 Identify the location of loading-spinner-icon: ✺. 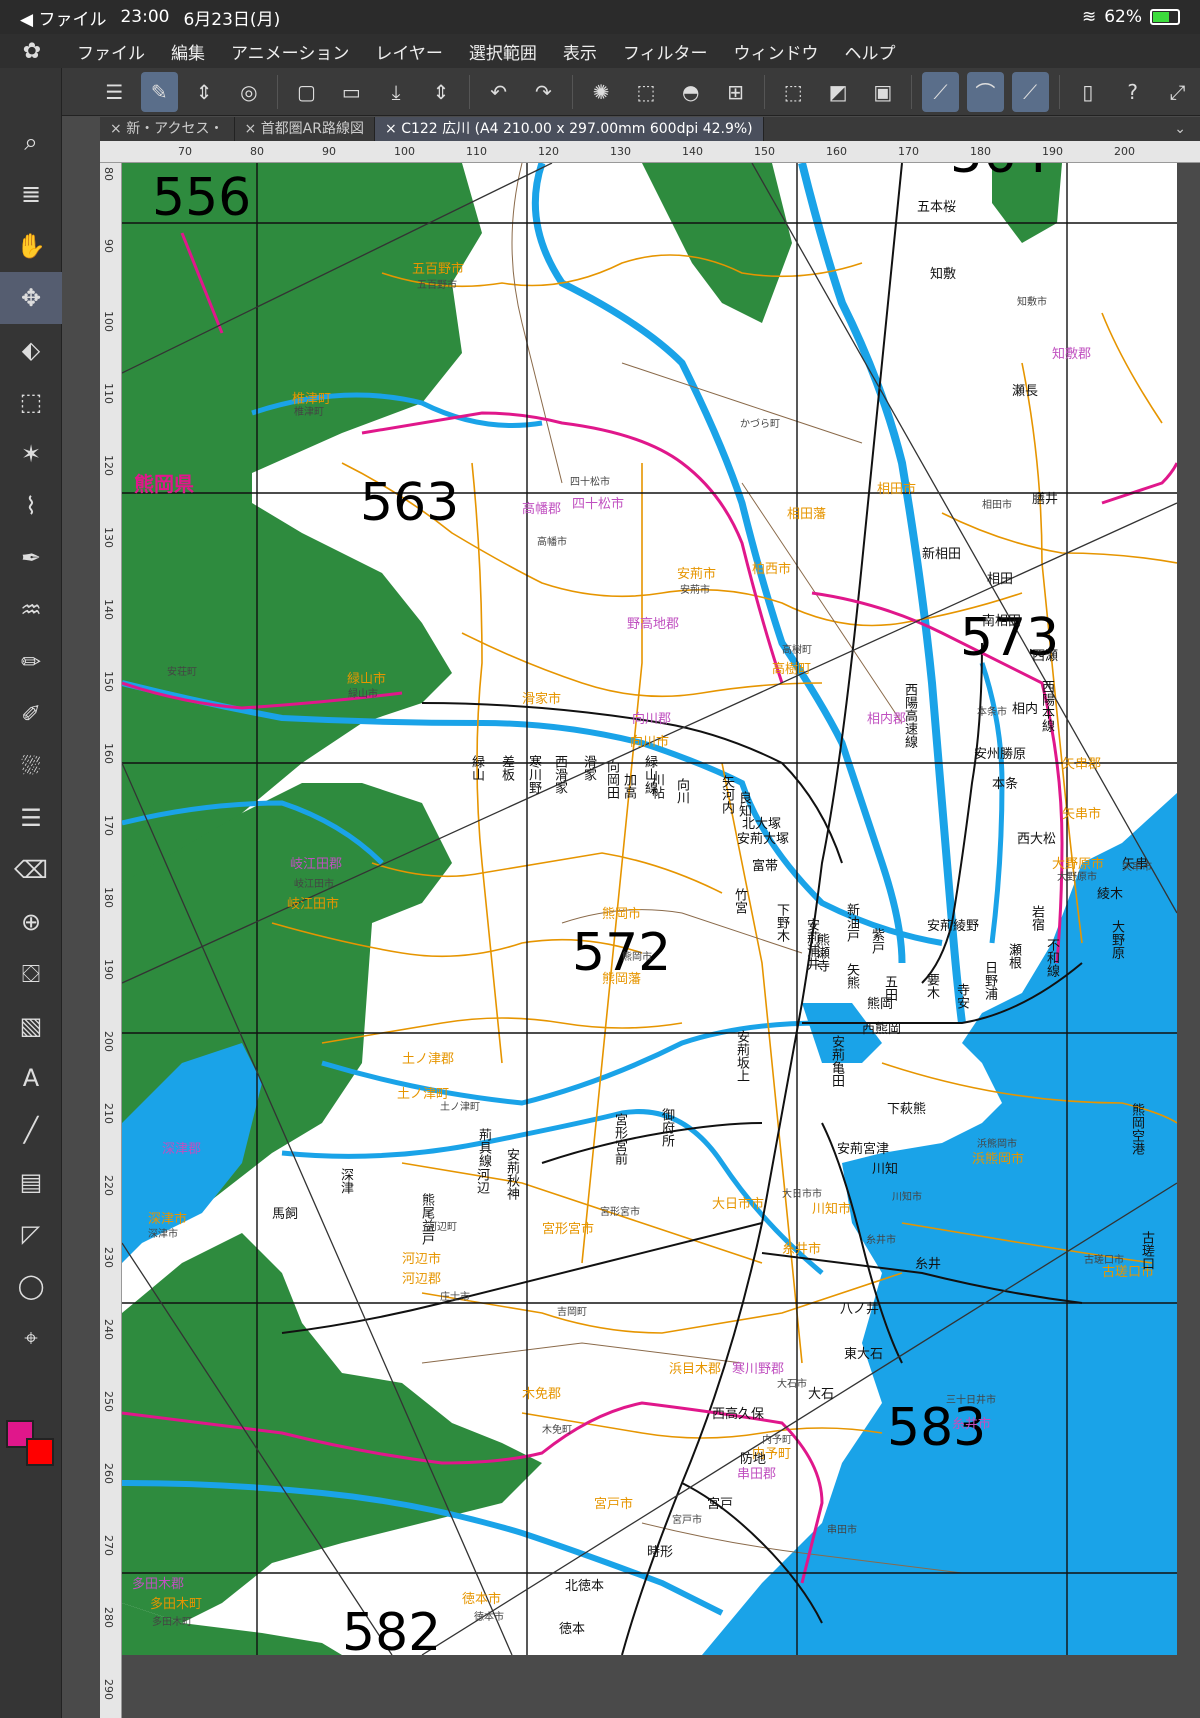
(601, 92).